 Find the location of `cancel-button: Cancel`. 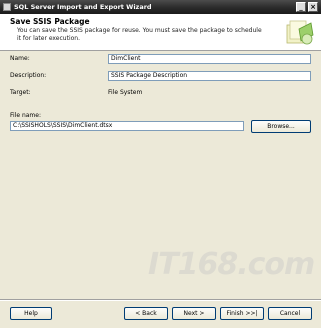

cancel-button: Cancel is located at coordinates (290, 313).